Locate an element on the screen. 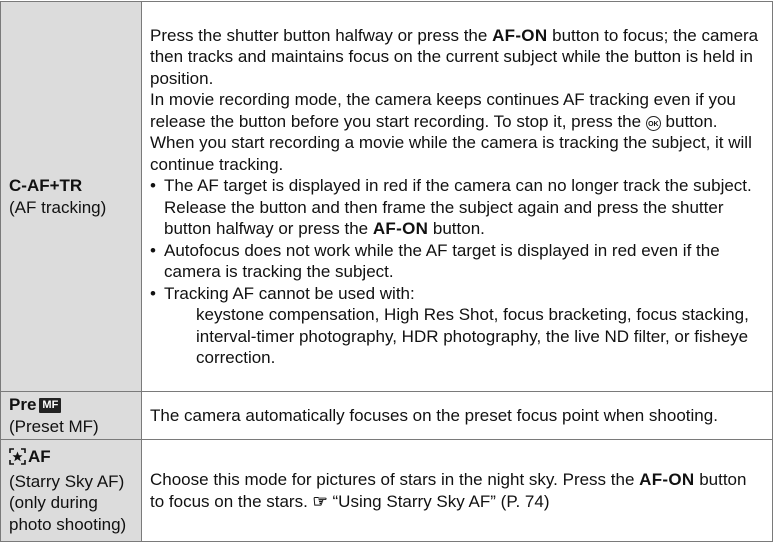 Image resolution: width=776 pixels, height=548 pixels. mode-cell: Pre MF (Preset MF) is located at coordinates (71, 415).